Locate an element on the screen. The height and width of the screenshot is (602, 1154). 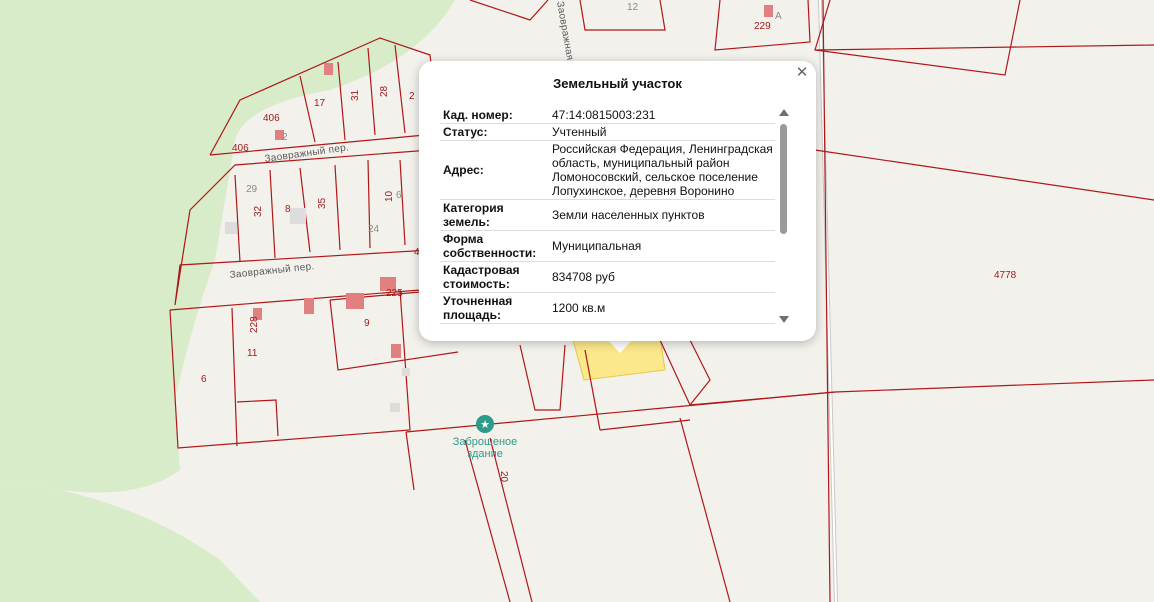
street-label: Заовражный пер. is located at coordinates (272, 271).